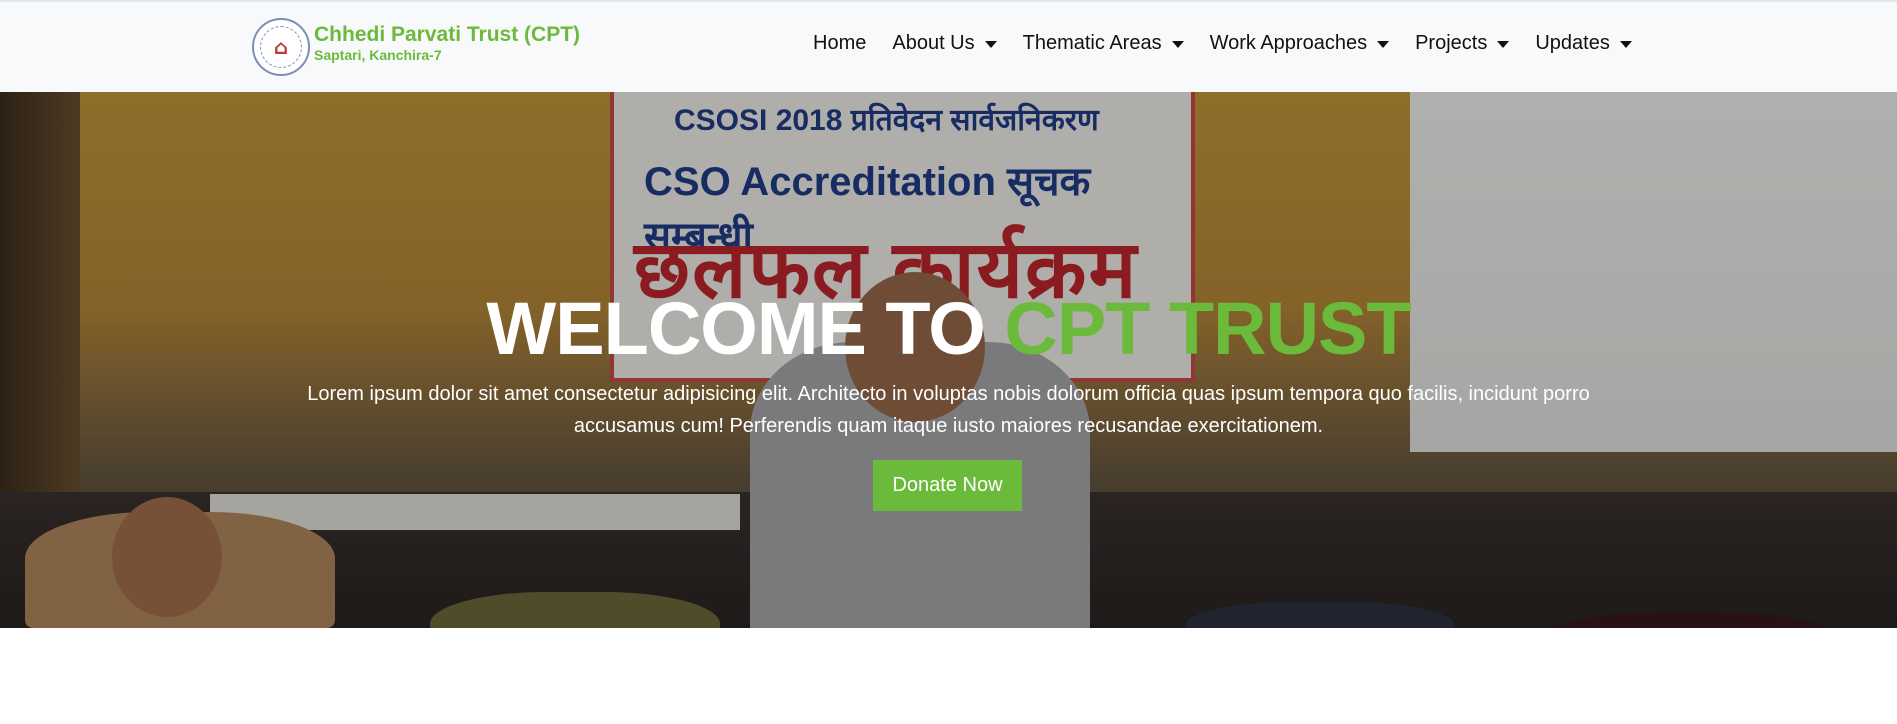  I want to click on nav-item-thematic-areas: Thematic Areas, so click(1103, 43).